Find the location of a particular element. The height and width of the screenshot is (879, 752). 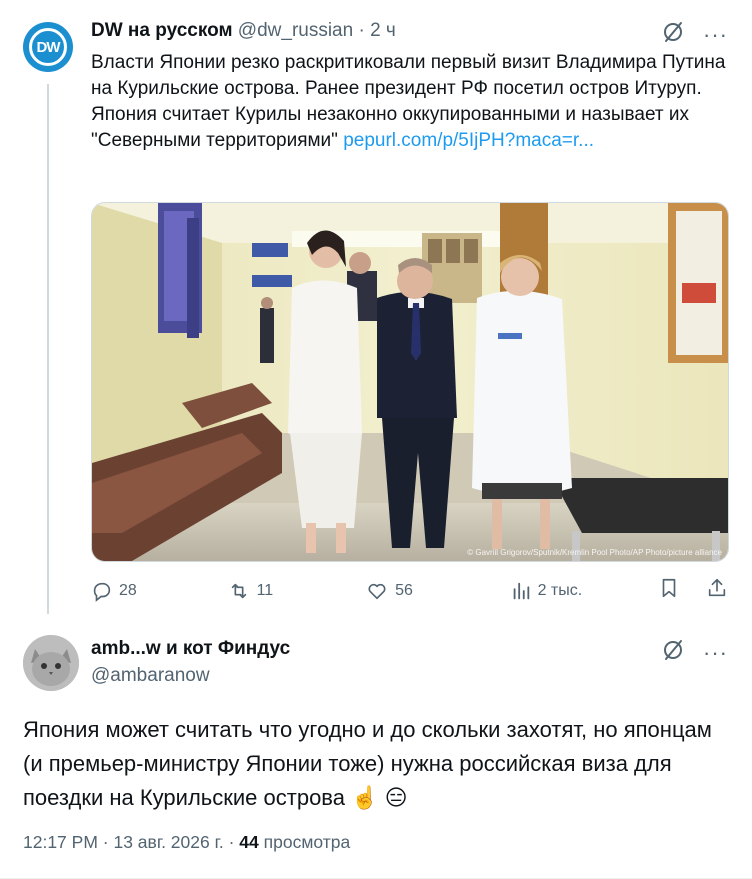

tweet-secondary-actions is located at coordinates (693, 590).